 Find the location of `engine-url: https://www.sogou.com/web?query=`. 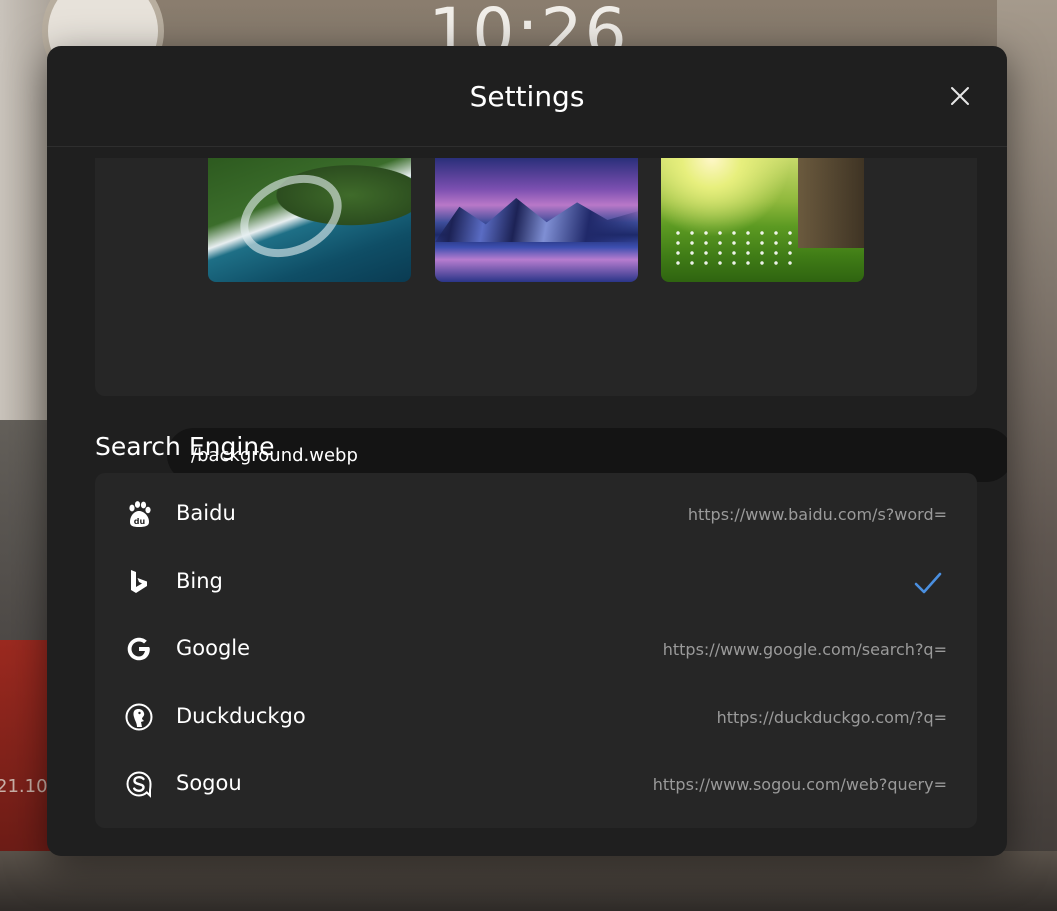

engine-url: https://www.sogou.com/web?query= is located at coordinates (799, 784).